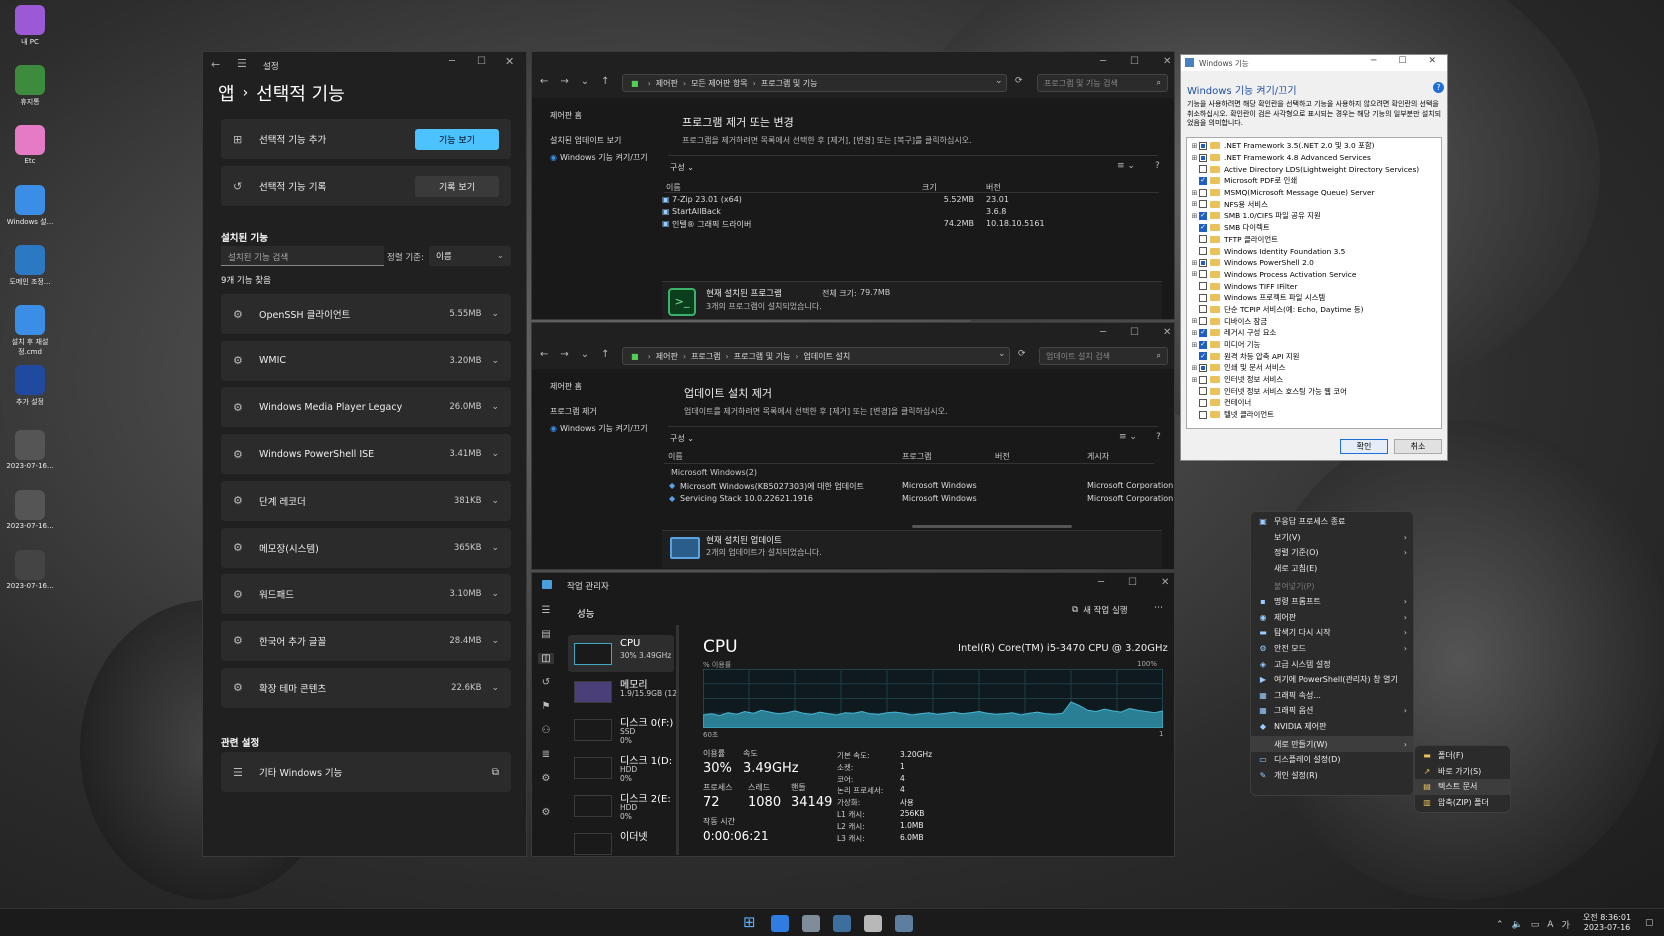  What do you see at coordinates (1332, 711) in the screenshot?
I see `context-menu-item: ▦ 그래픽 옵션 ›` at bounding box center [1332, 711].